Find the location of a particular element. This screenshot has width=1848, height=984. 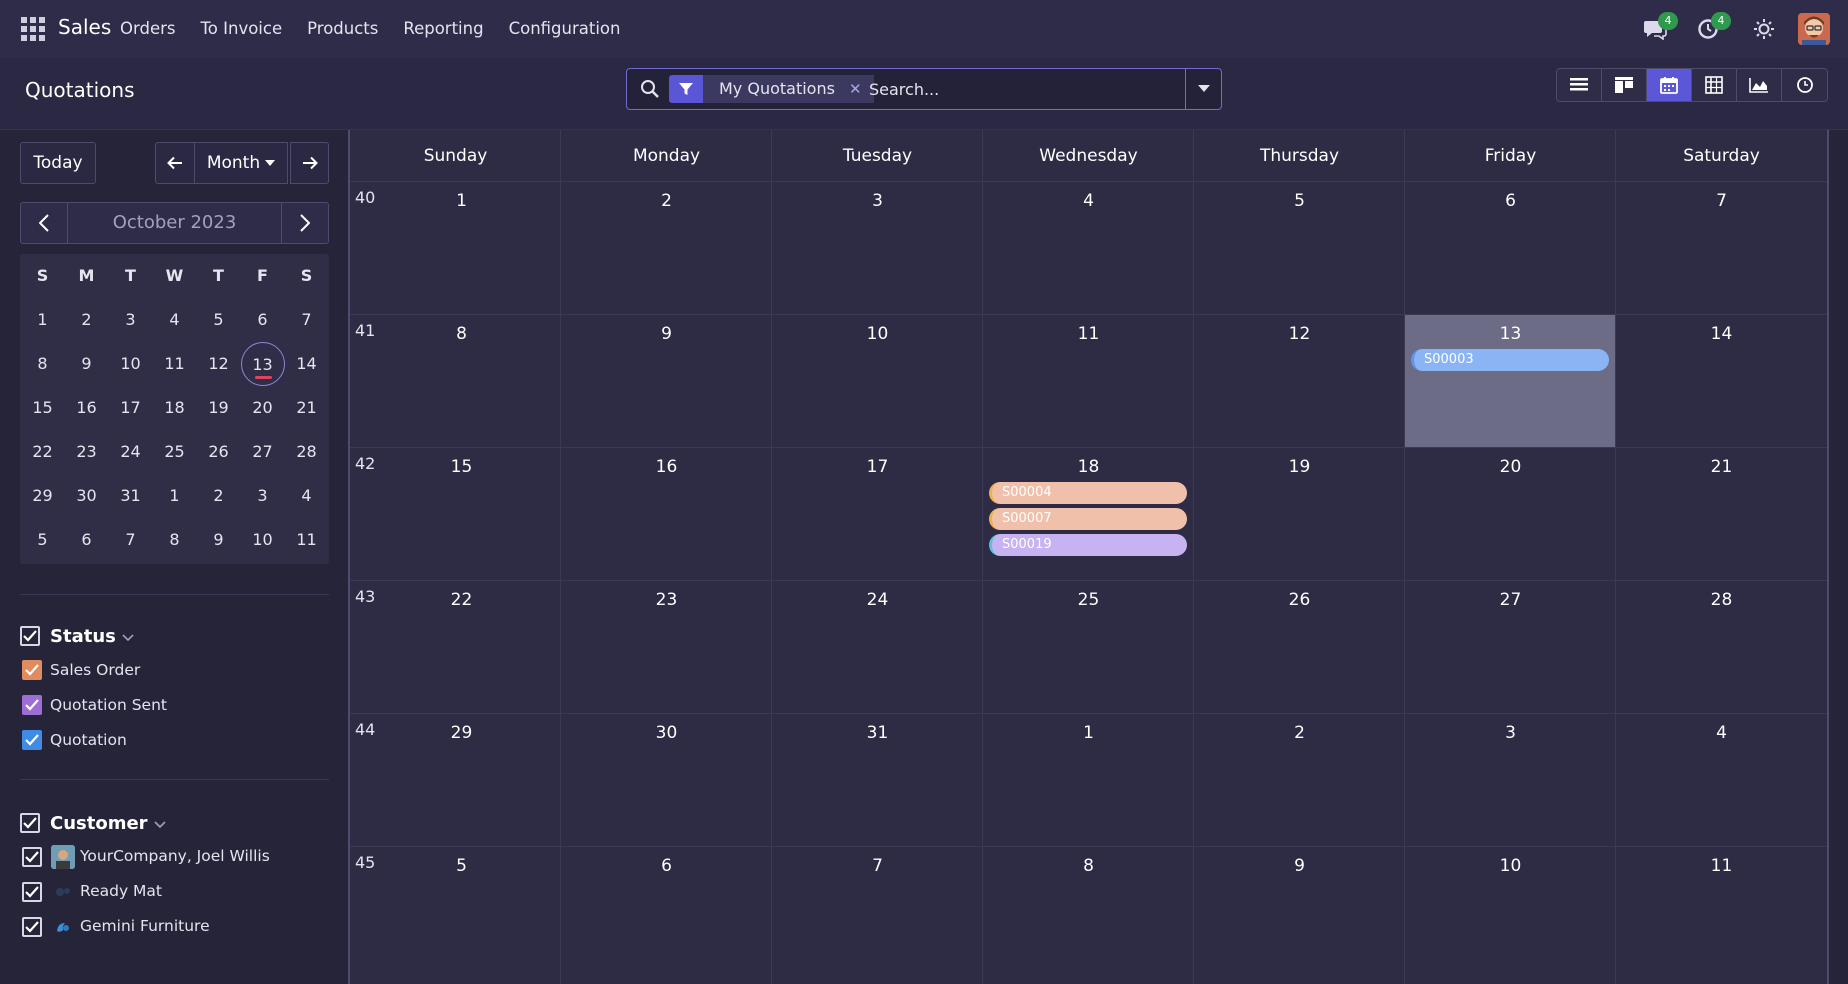

status-filter-title: Status is located at coordinates (92, 636).